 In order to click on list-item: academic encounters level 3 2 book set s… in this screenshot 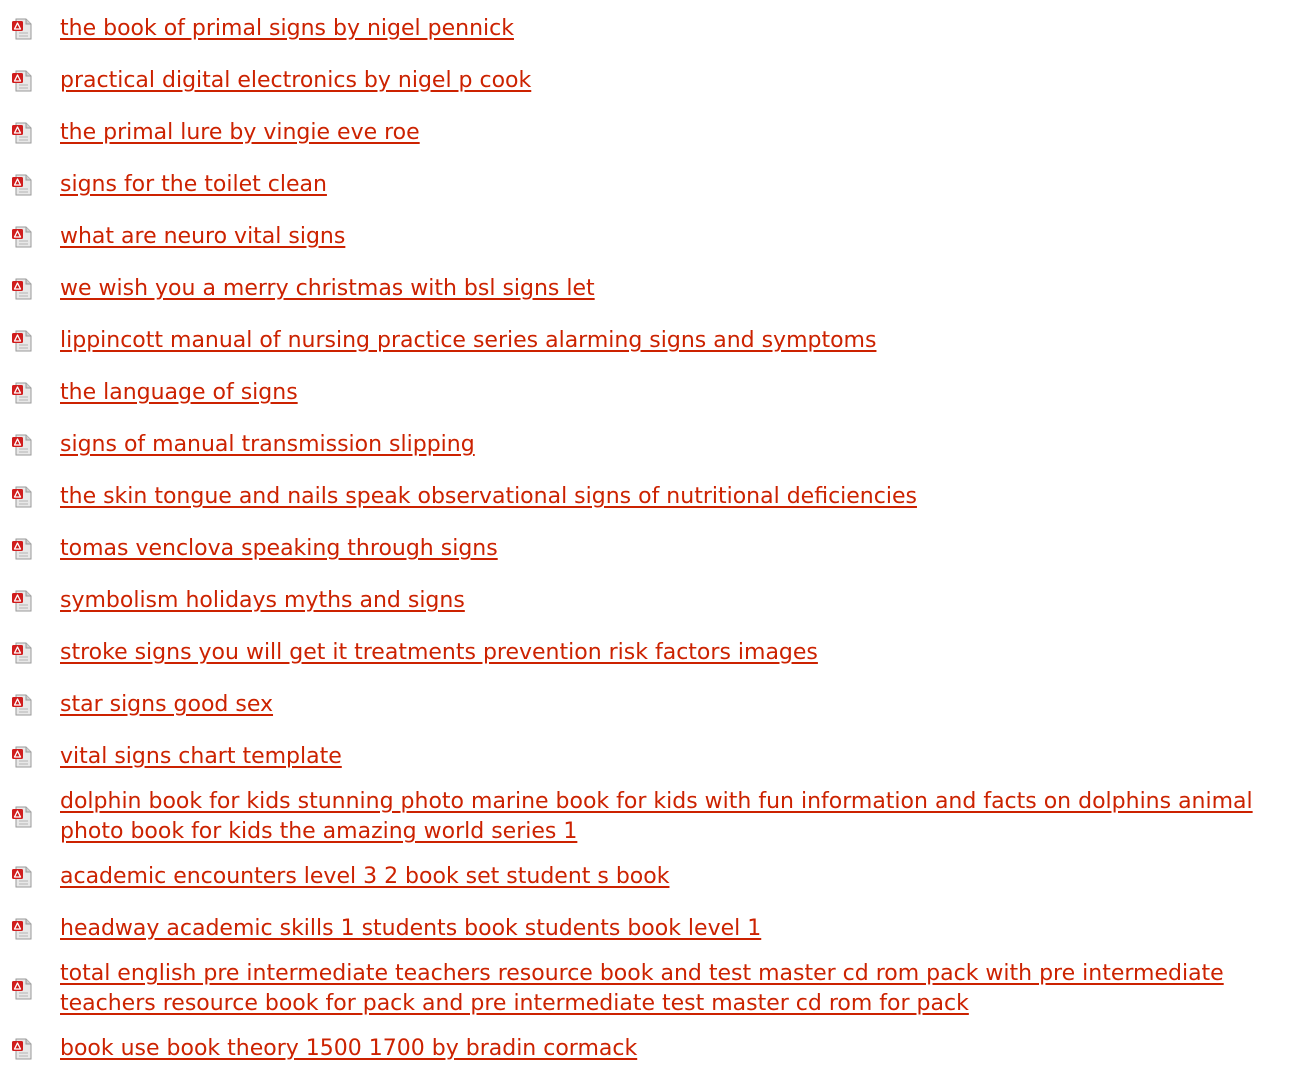, I will do `click(656, 877)`.